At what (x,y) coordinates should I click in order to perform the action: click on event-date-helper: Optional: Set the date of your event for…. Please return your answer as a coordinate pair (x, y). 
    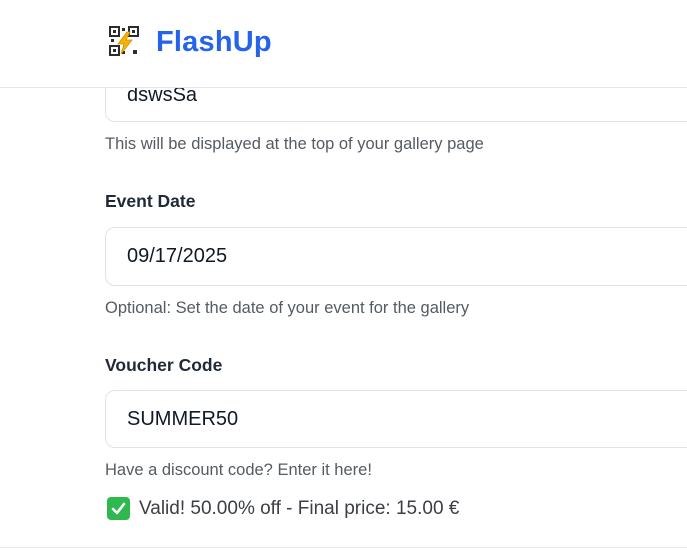
    Looking at the image, I should click on (287, 308).